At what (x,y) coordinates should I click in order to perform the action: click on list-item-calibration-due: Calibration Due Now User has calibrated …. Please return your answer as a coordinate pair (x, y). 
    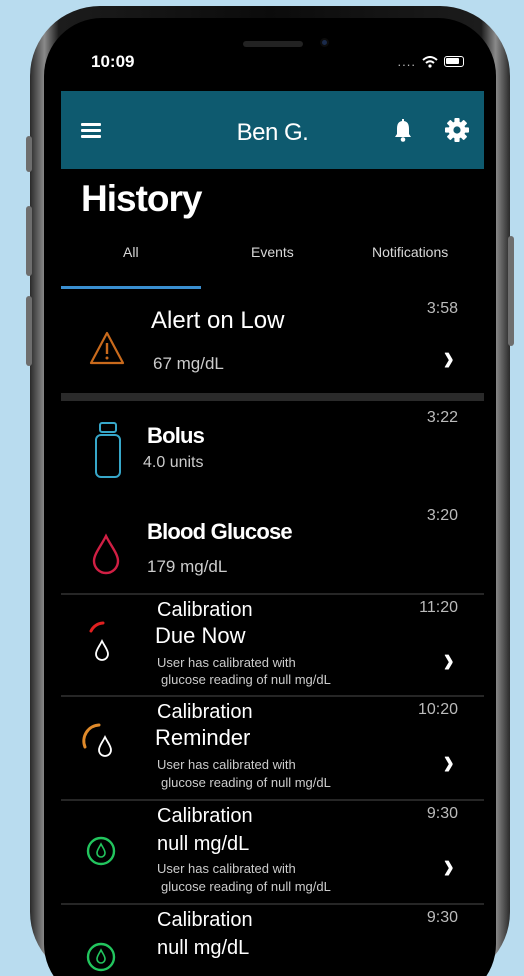
    Looking at the image, I should click on (272, 644).